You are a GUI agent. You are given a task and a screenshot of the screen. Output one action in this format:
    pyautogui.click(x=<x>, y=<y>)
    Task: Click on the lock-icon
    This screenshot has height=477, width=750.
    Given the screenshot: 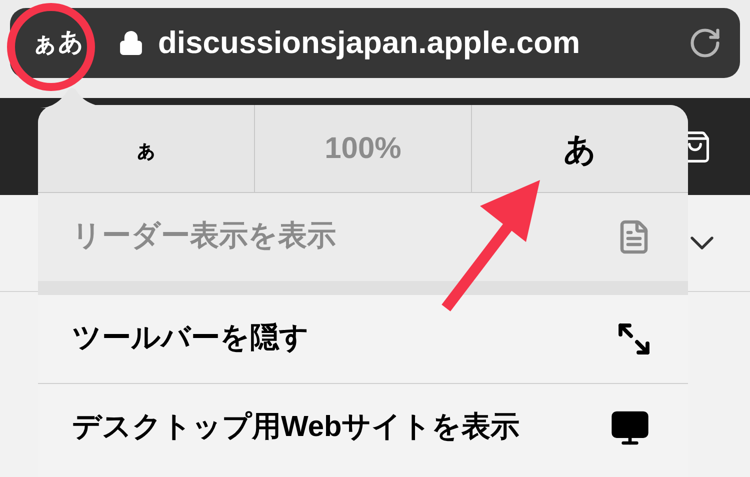 What is the action you would take?
    pyautogui.click(x=131, y=43)
    